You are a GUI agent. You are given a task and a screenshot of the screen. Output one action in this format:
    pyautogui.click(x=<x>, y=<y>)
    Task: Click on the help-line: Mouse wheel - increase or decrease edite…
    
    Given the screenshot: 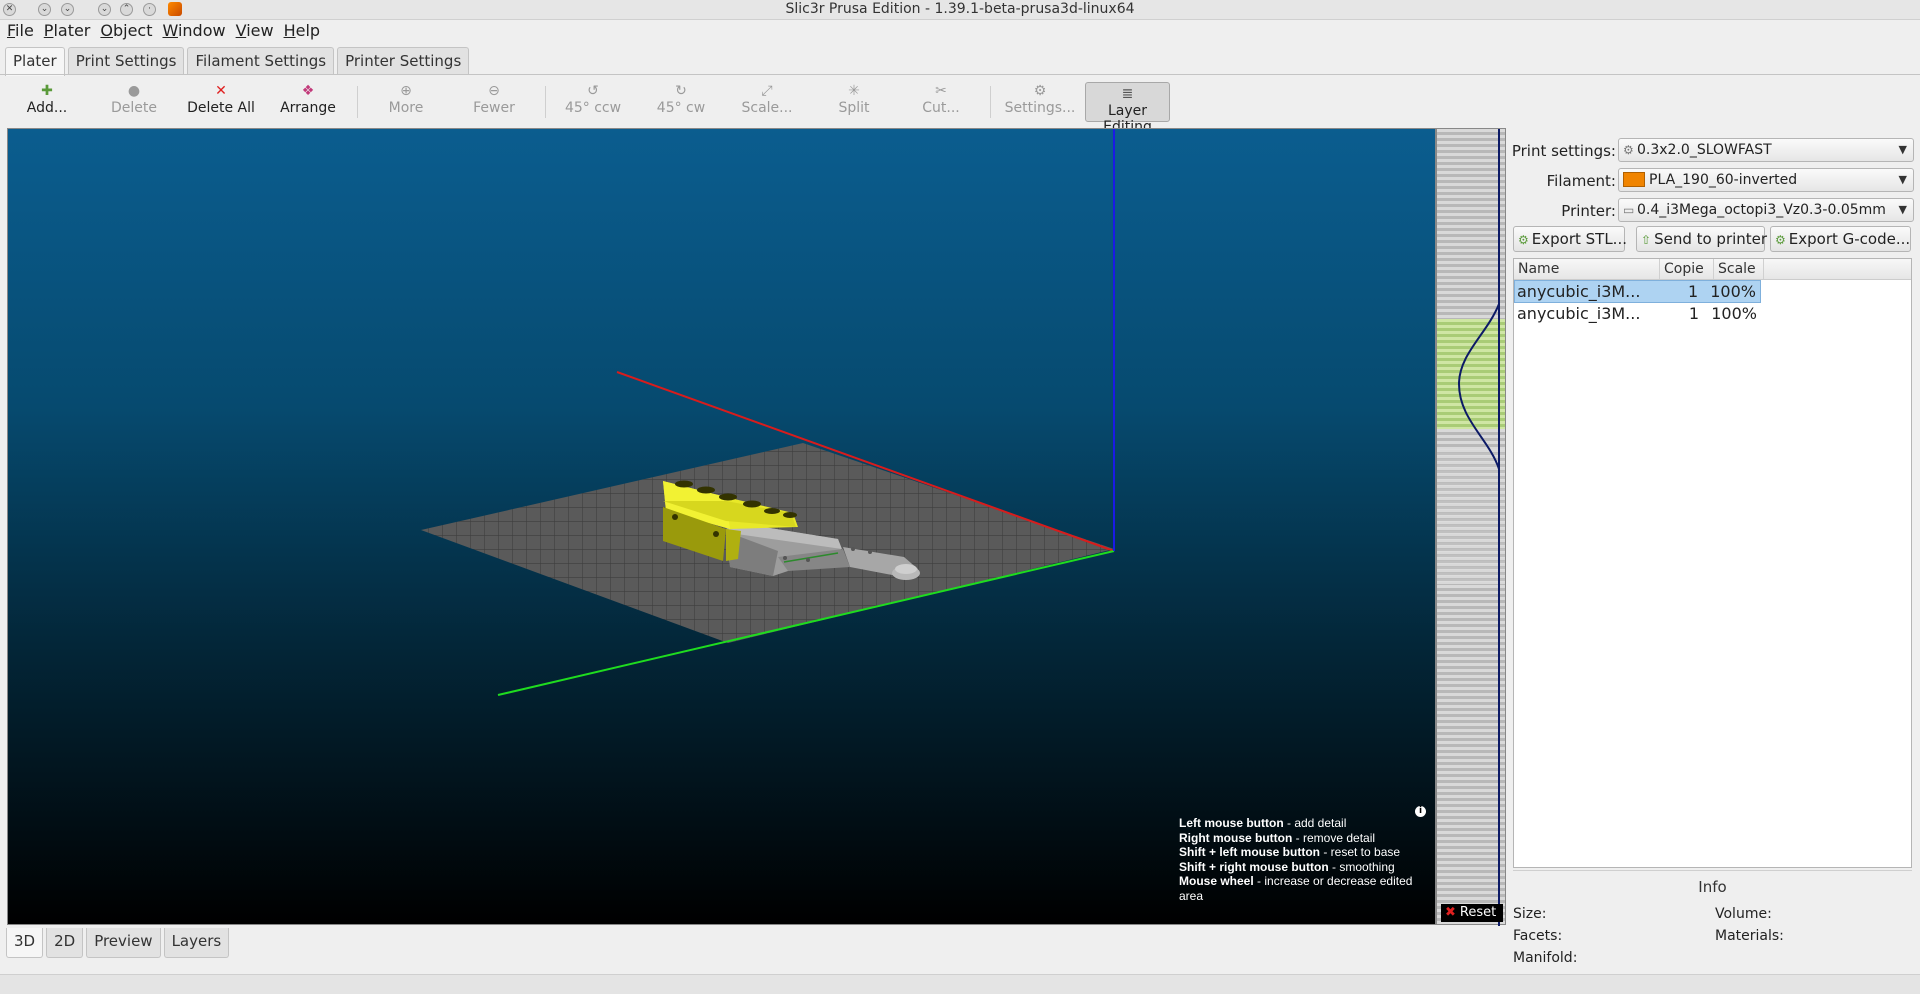 What is the action you would take?
    pyautogui.click(x=1296, y=888)
    